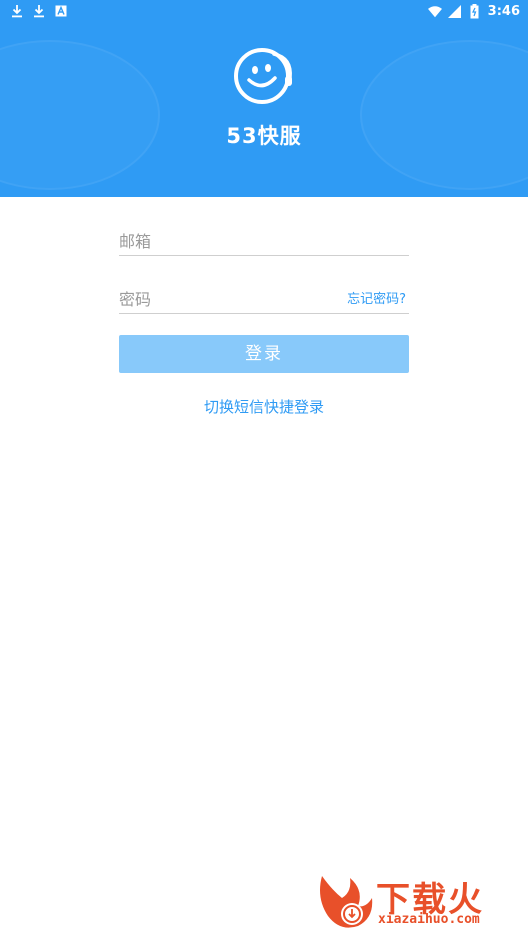  Describe the element at coordinates (264, 239) in the screenshot. I see `email-field: 邮箱` at that location.